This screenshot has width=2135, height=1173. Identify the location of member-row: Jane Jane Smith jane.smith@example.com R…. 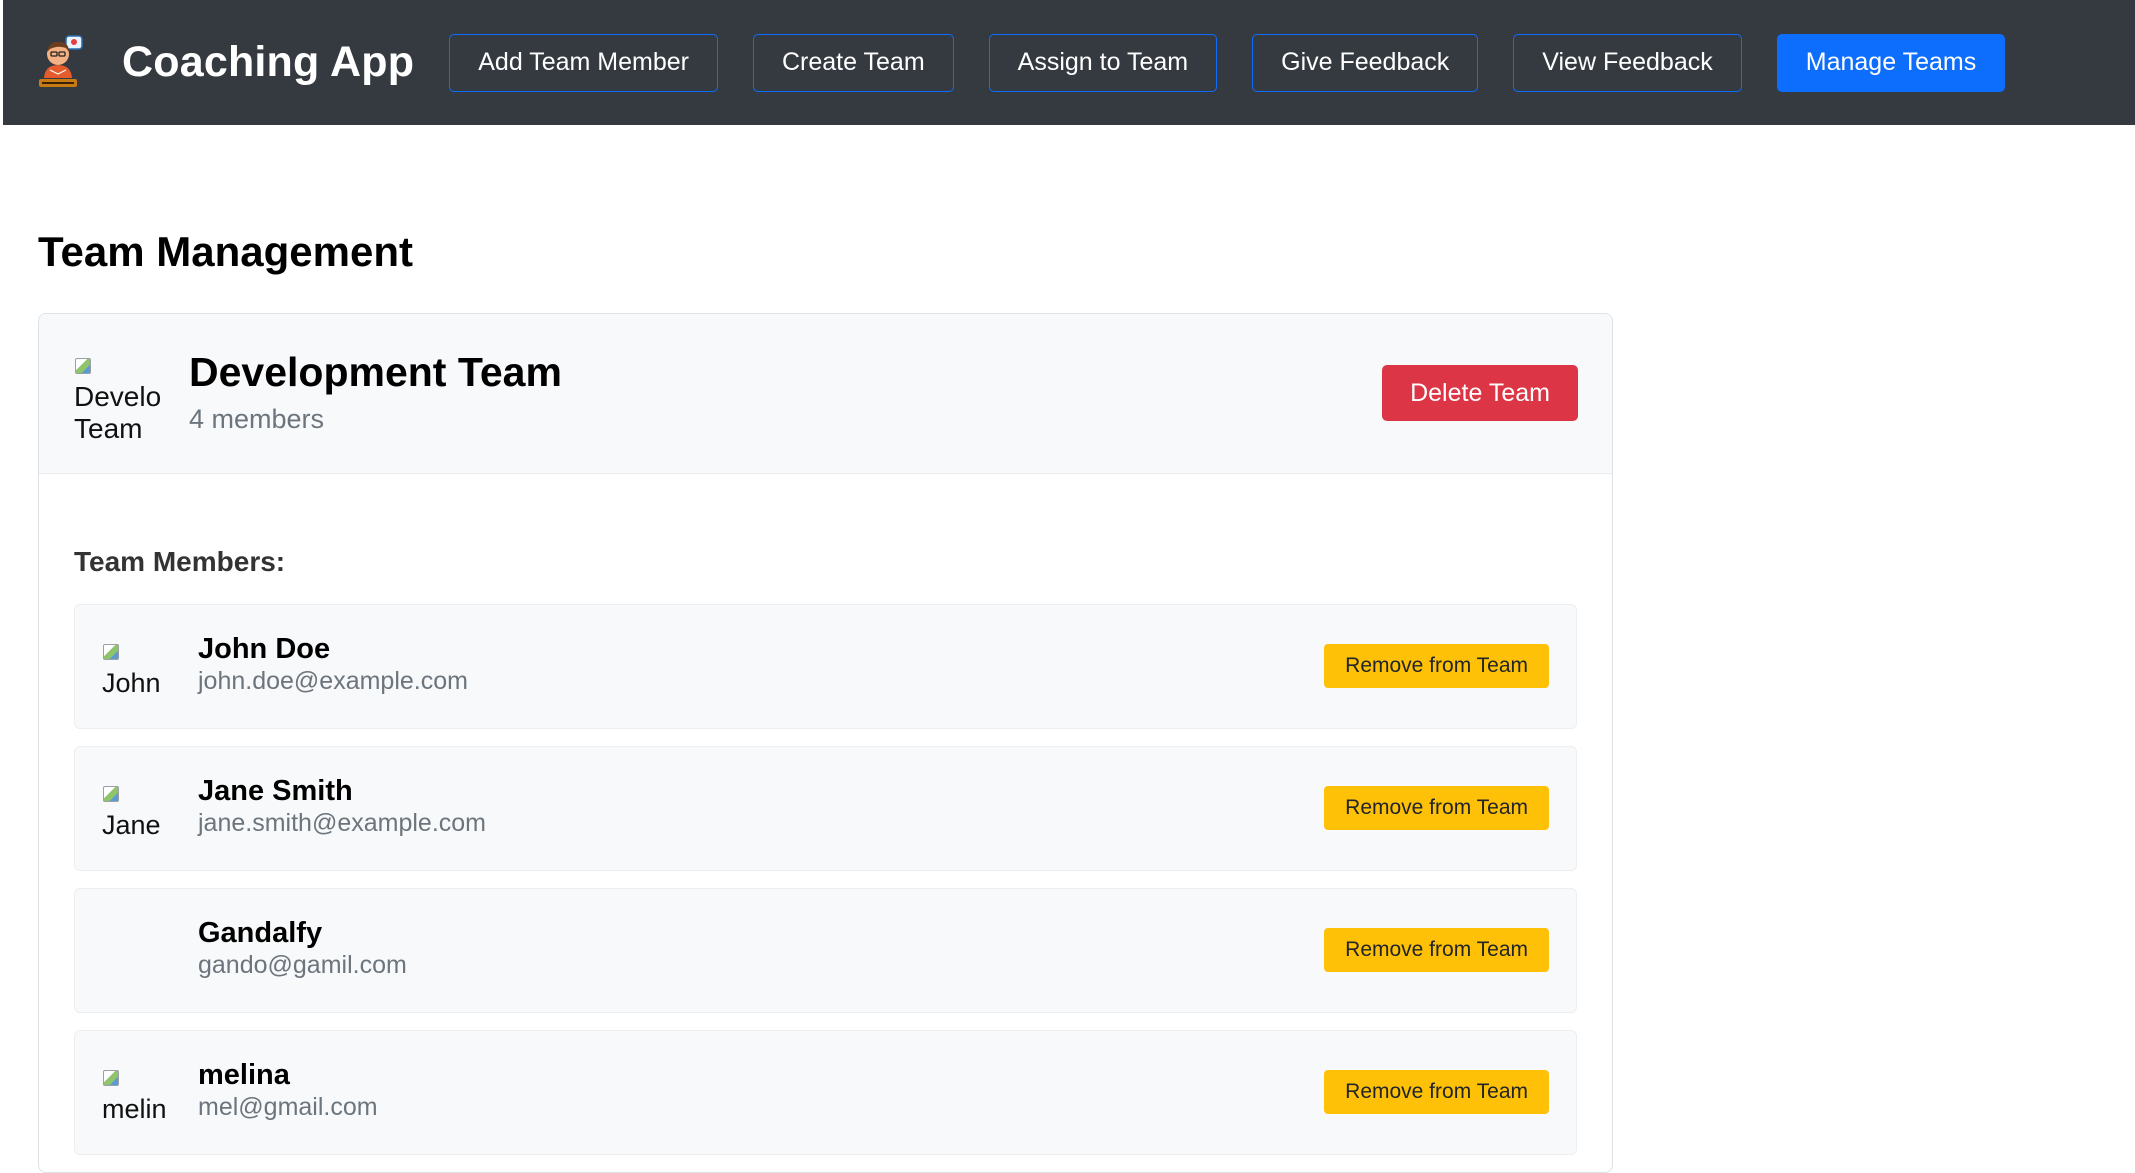
(825, 808).